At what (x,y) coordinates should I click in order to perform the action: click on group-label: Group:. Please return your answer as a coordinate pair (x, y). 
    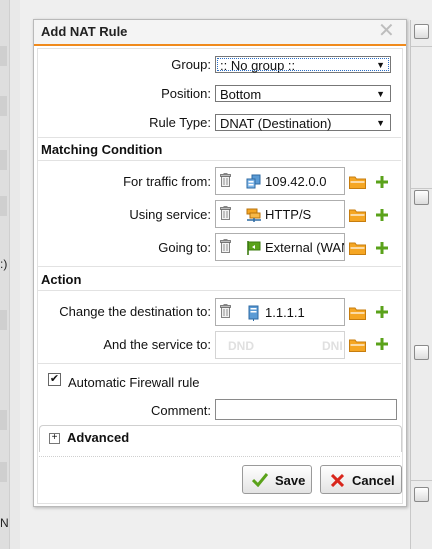
    Looking at the image, I should click on (191, 64).